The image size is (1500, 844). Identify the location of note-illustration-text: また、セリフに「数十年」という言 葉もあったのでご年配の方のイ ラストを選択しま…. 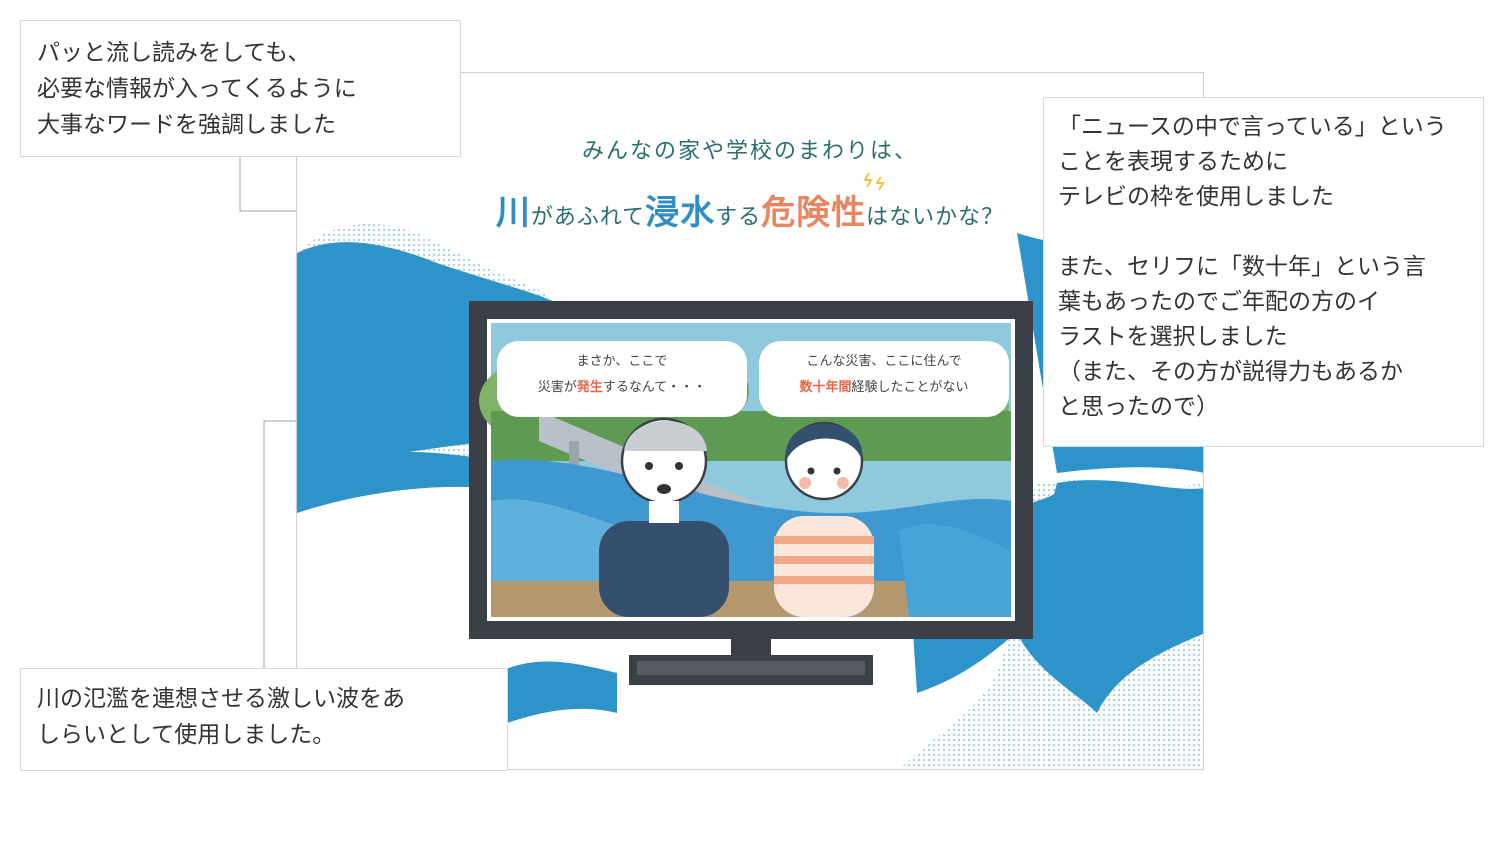
(1242, 337).